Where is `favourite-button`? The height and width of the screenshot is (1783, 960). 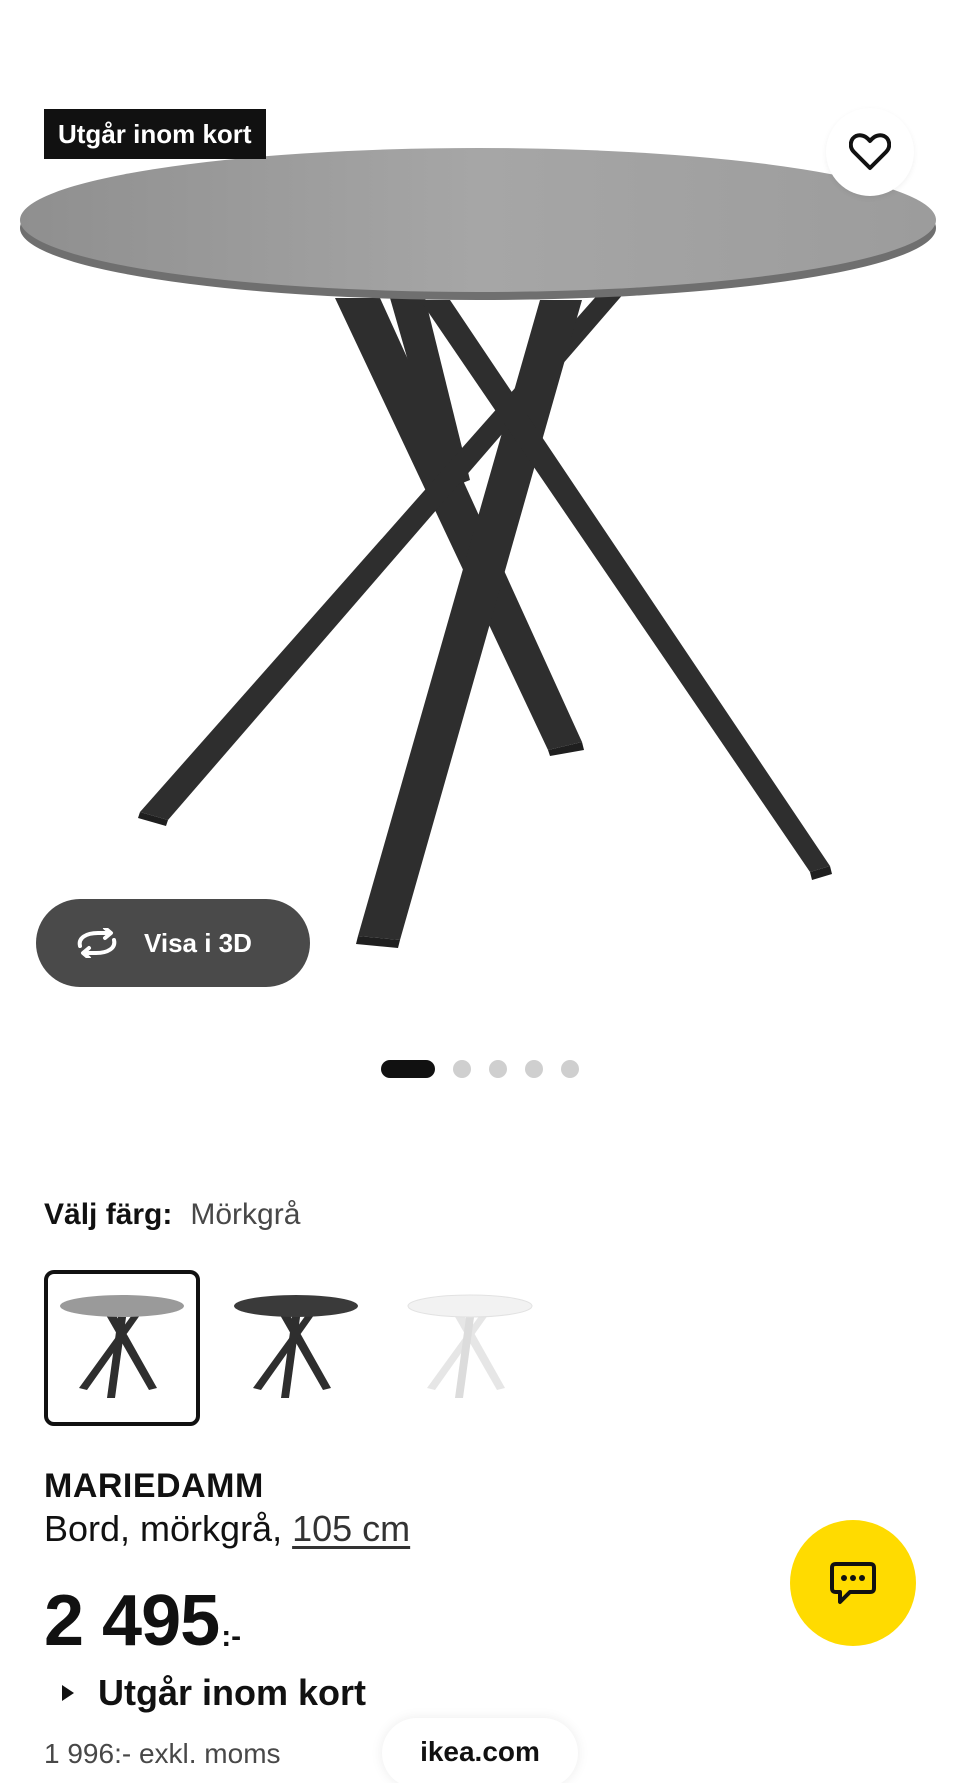
favourite-button is located at coordinates (870, 152).